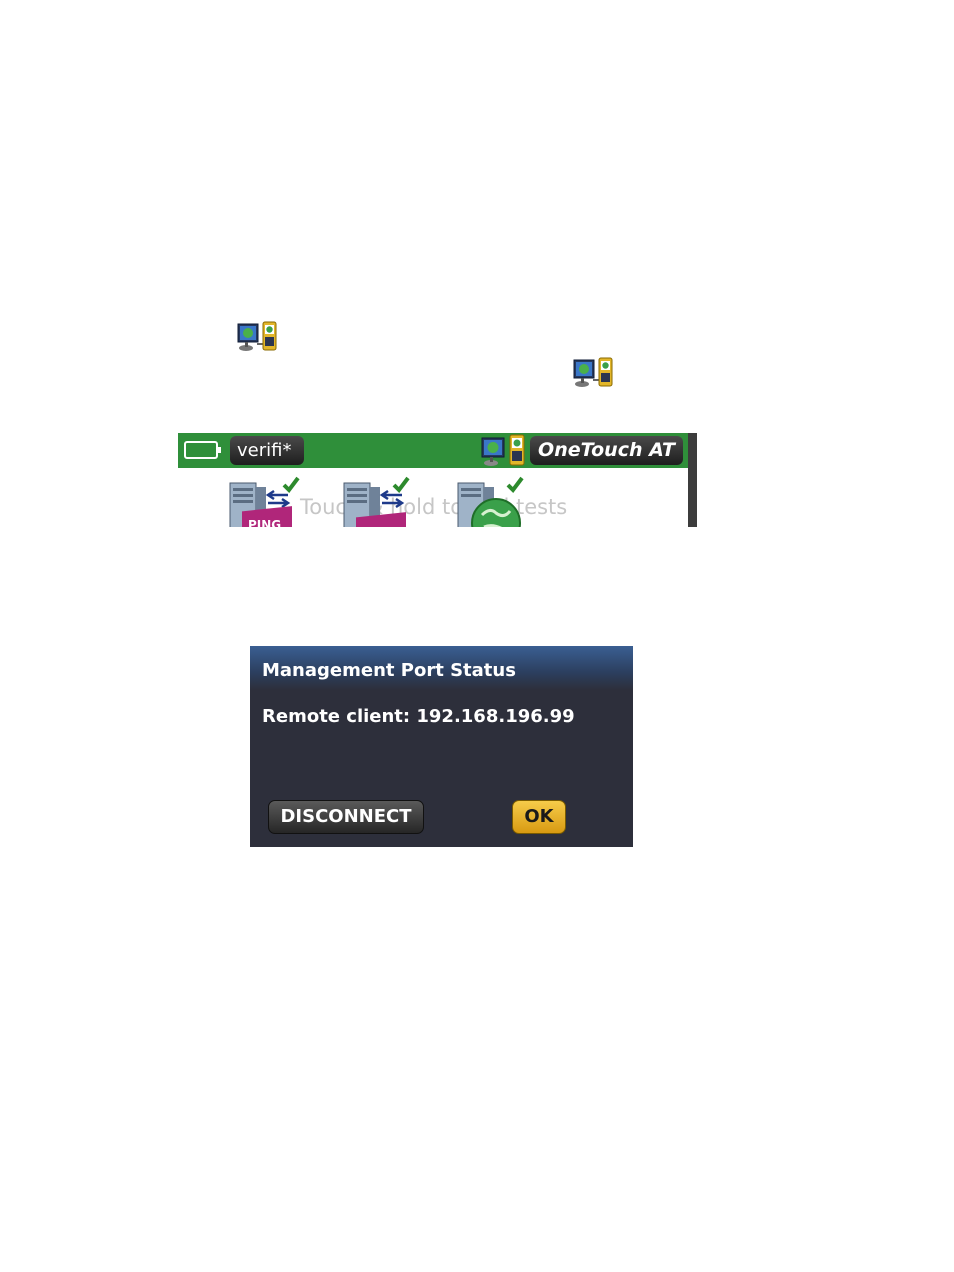 This screenshot has width=954, height=1272. Describe the element at coordinates (433, 450) in the screenshot. I see `status-bar: verifi* OneTouch AT` at that location.